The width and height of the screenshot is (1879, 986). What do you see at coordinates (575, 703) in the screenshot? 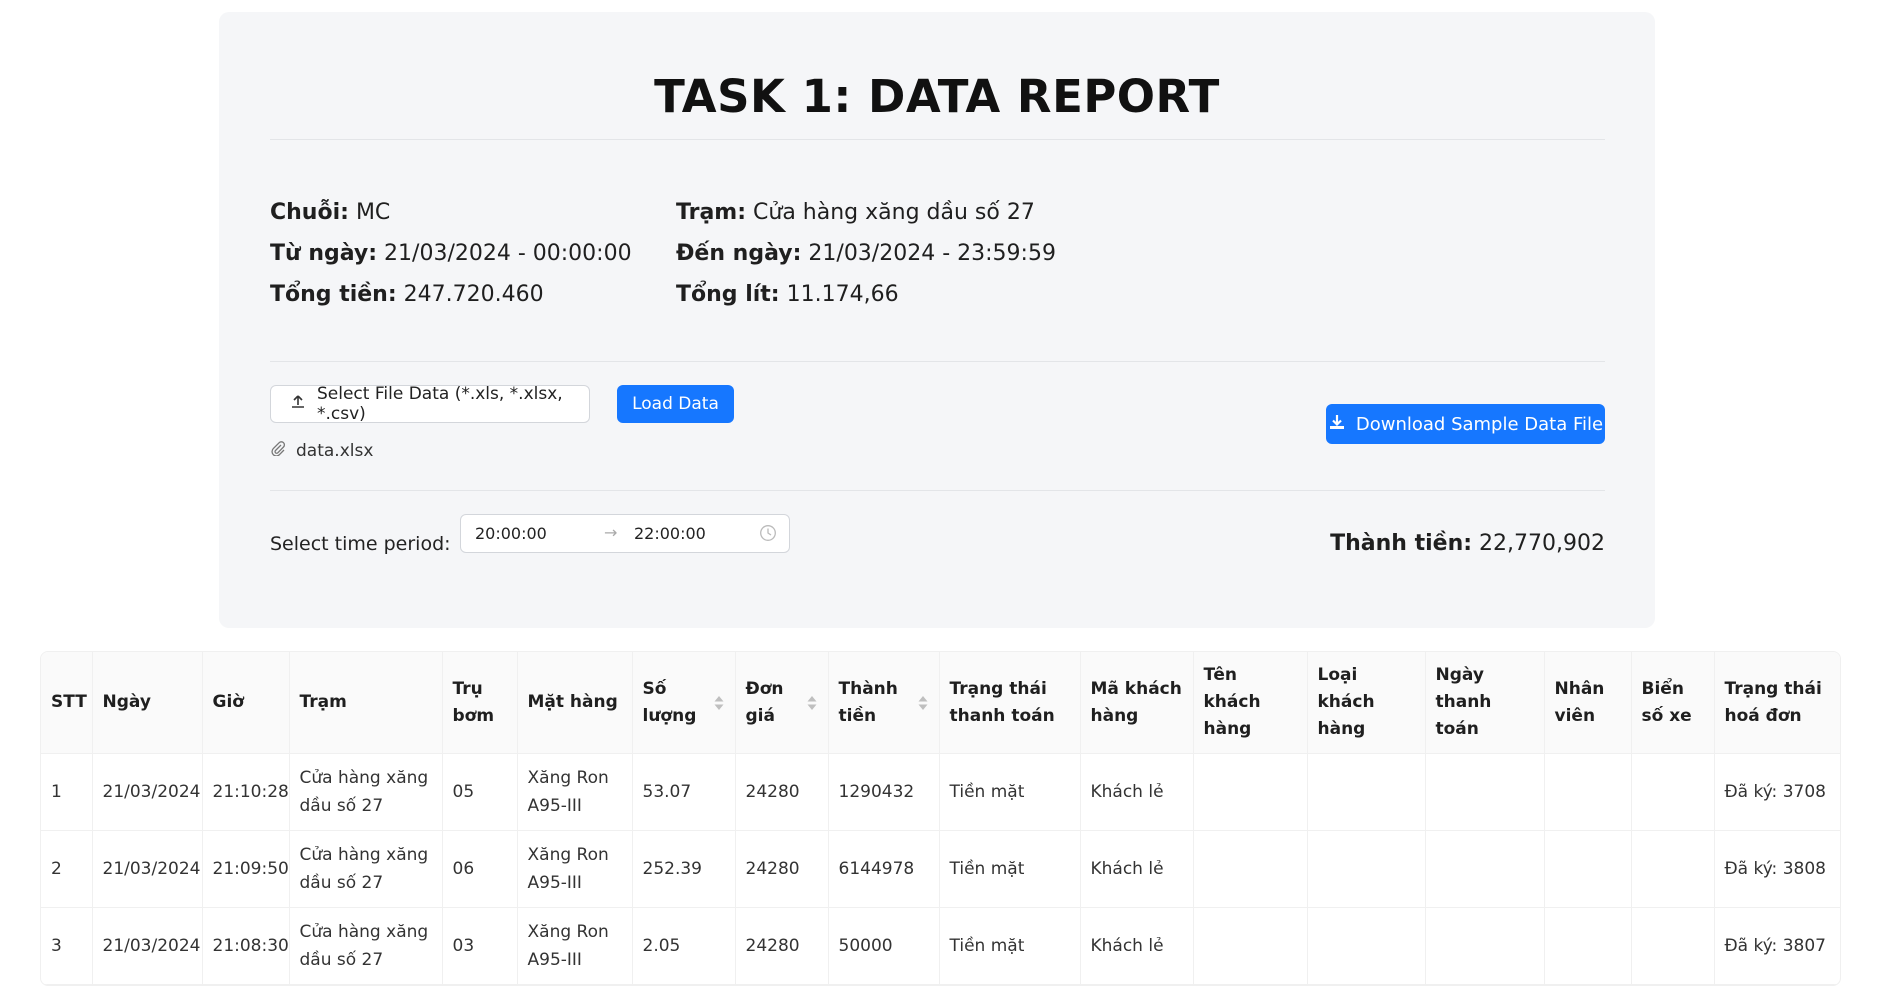
I see `column-header: Mặt hàng` at bounding box center [575, 703].